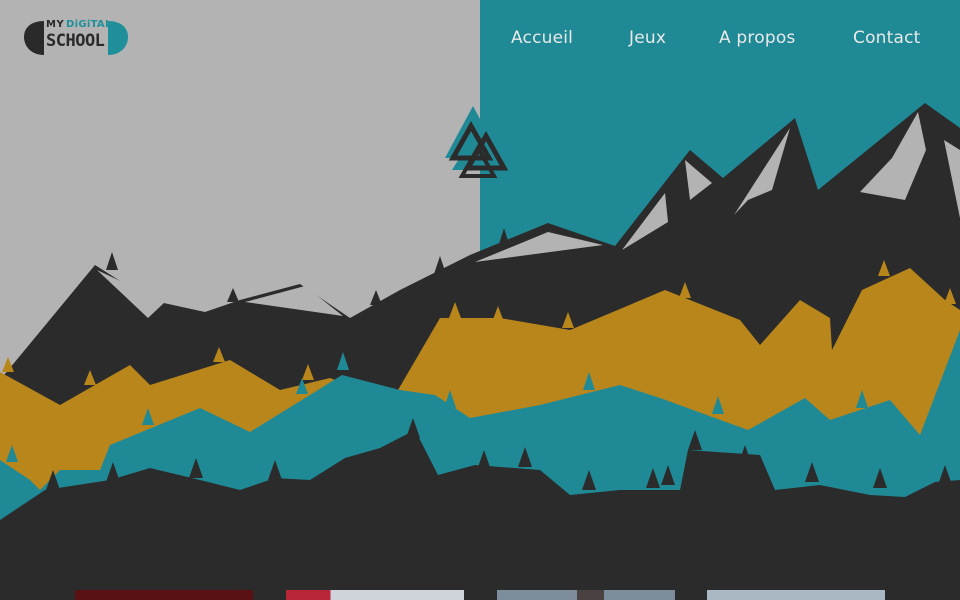 This screenshot has height=600, width=960. I want to click on nav-link-jeux: Jeux, so click(647, 38).